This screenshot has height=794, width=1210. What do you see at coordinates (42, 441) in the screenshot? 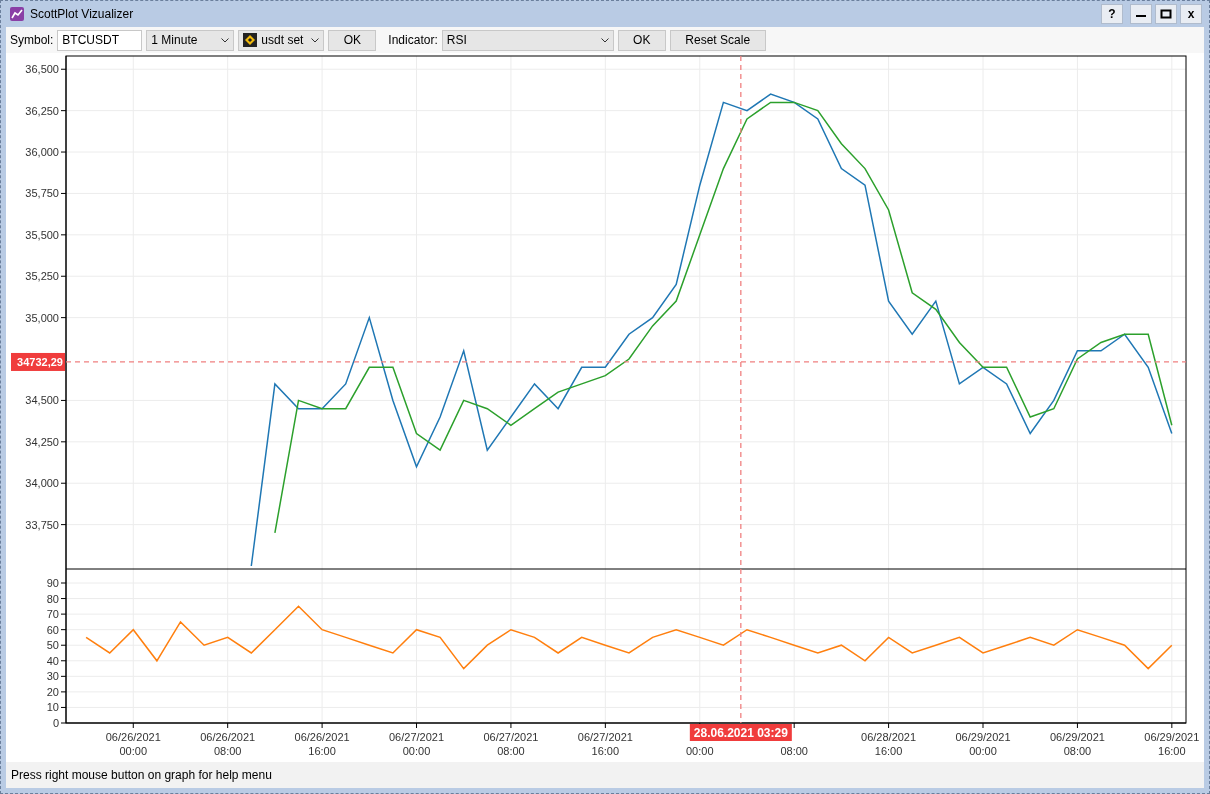
I see `y-tick-label: 34,250` at bounding box center [42, 441].